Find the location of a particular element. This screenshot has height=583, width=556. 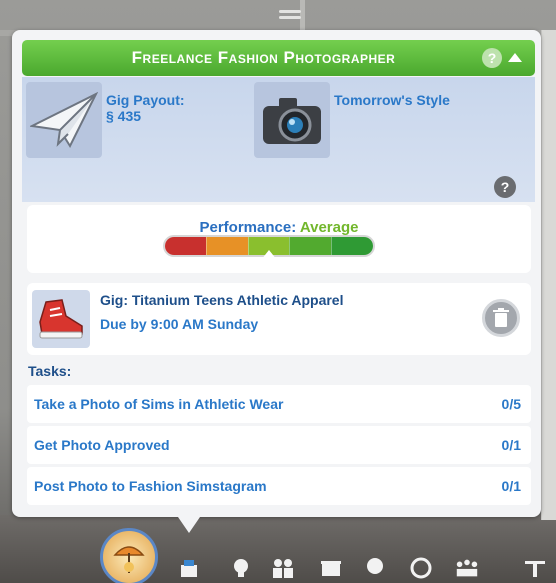

inventory-icon is located at coordinates (331, 568).